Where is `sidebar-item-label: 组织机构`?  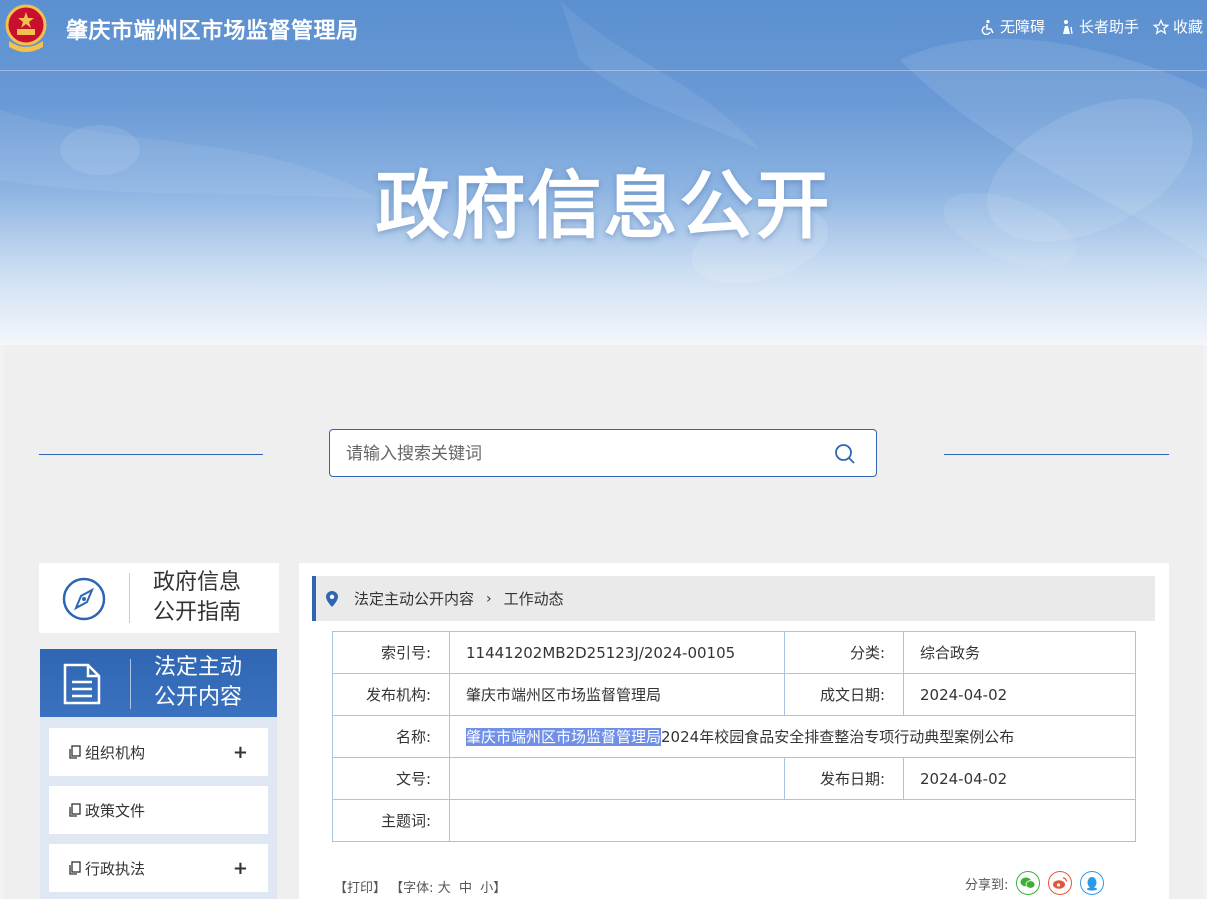 sidebar-item-label: 组织机构 is located at coordinates (115, 752).